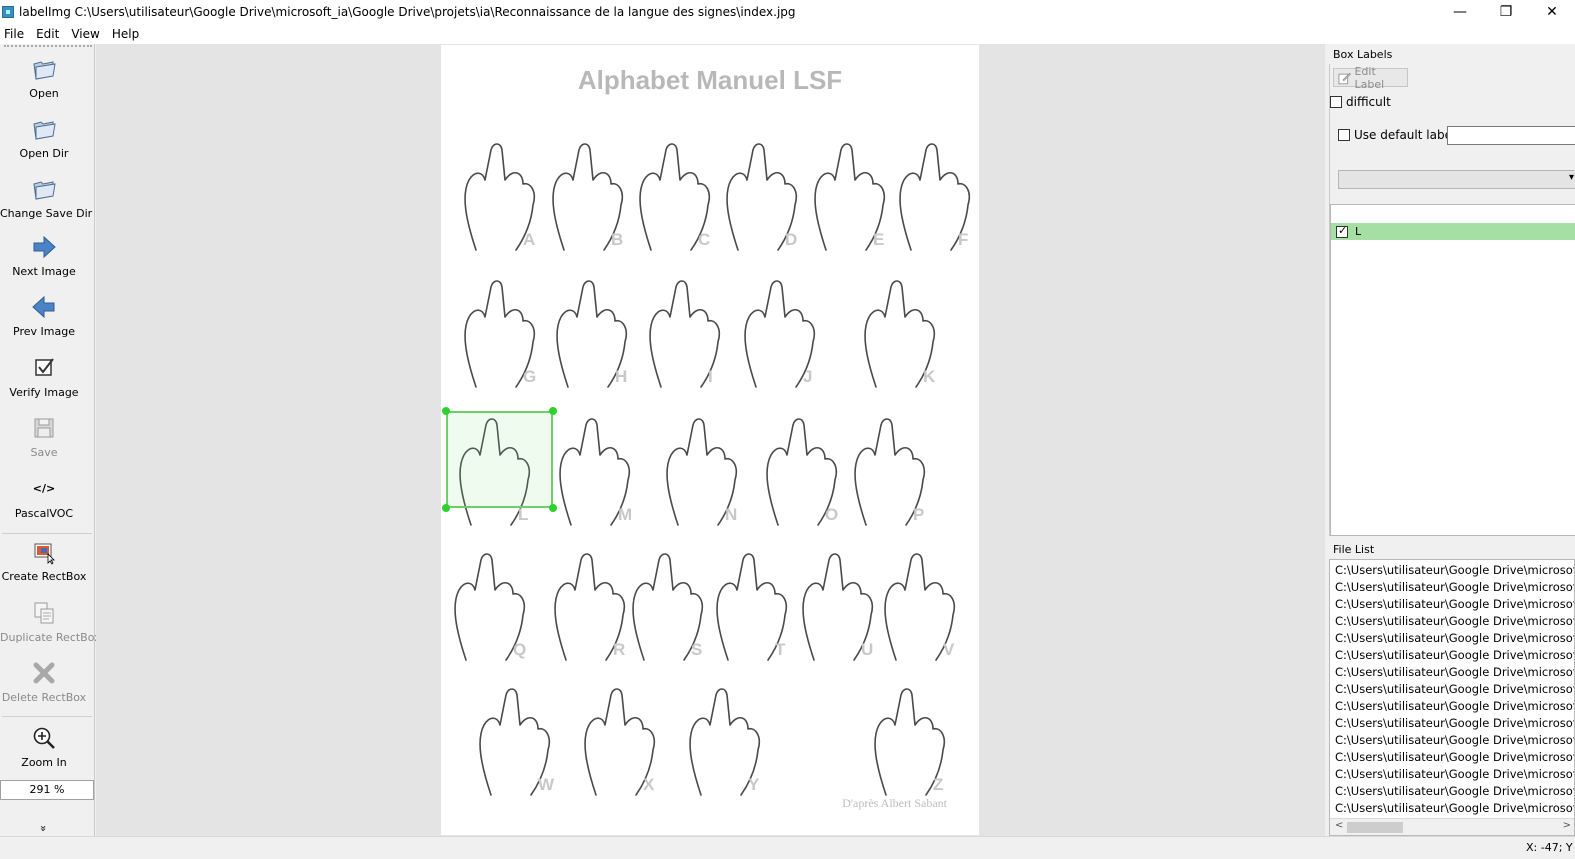 This screenshot has width=1575, height=859. I want to click on menu-file: File, so click(15, 34).